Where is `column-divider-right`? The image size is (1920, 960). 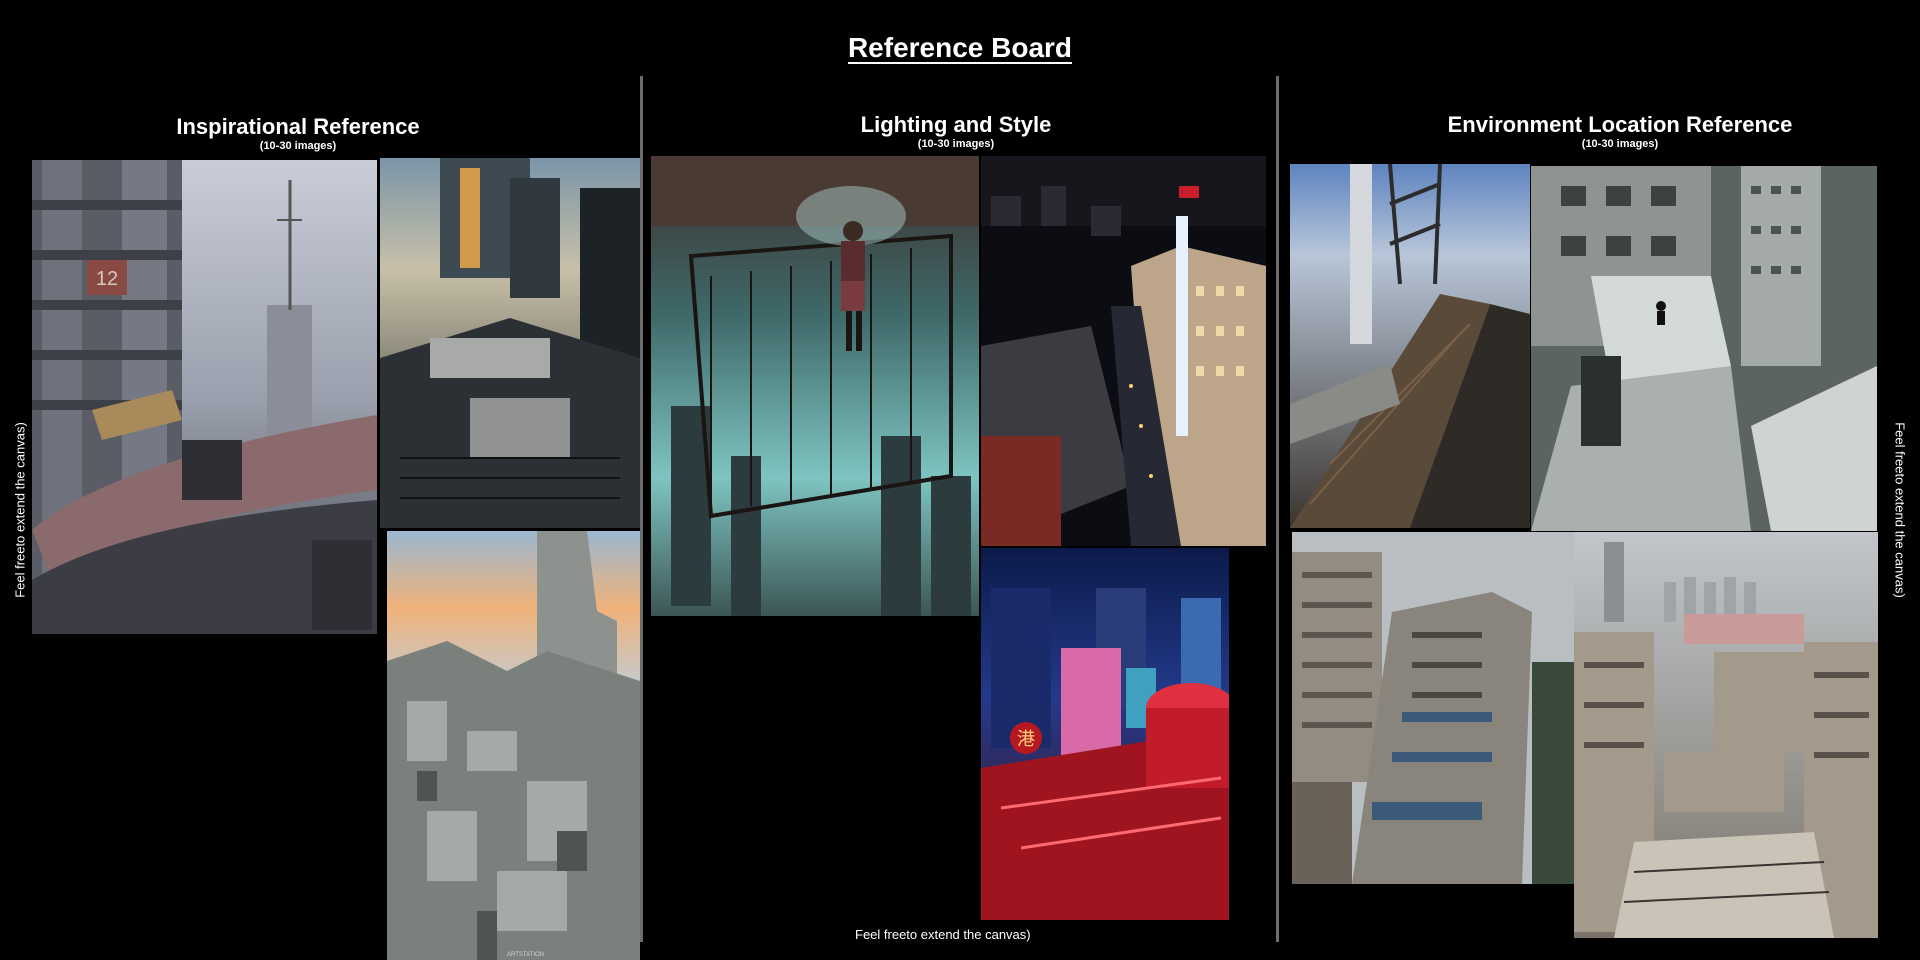 column-divider-right is located at coordinates (1277, 509).